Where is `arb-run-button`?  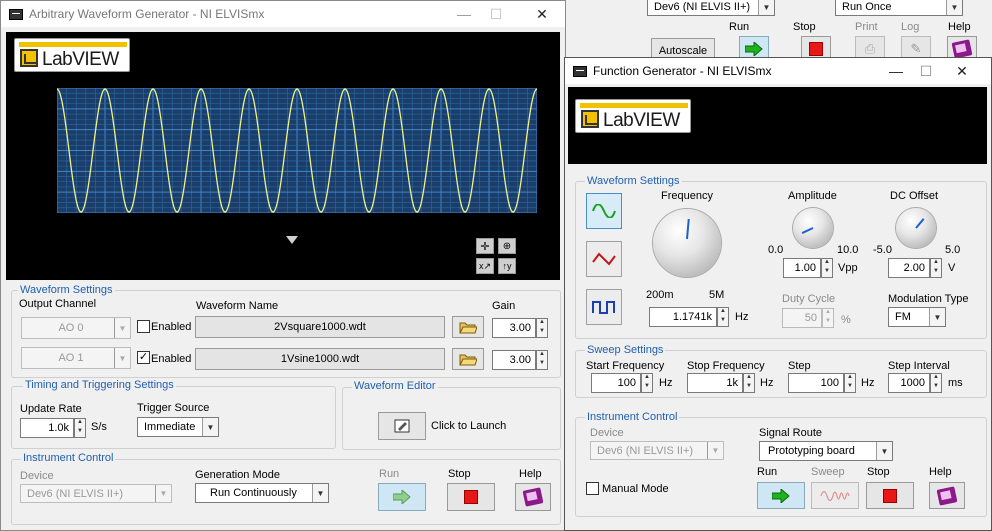 arb-run-button is located at coordinates (402, 497).